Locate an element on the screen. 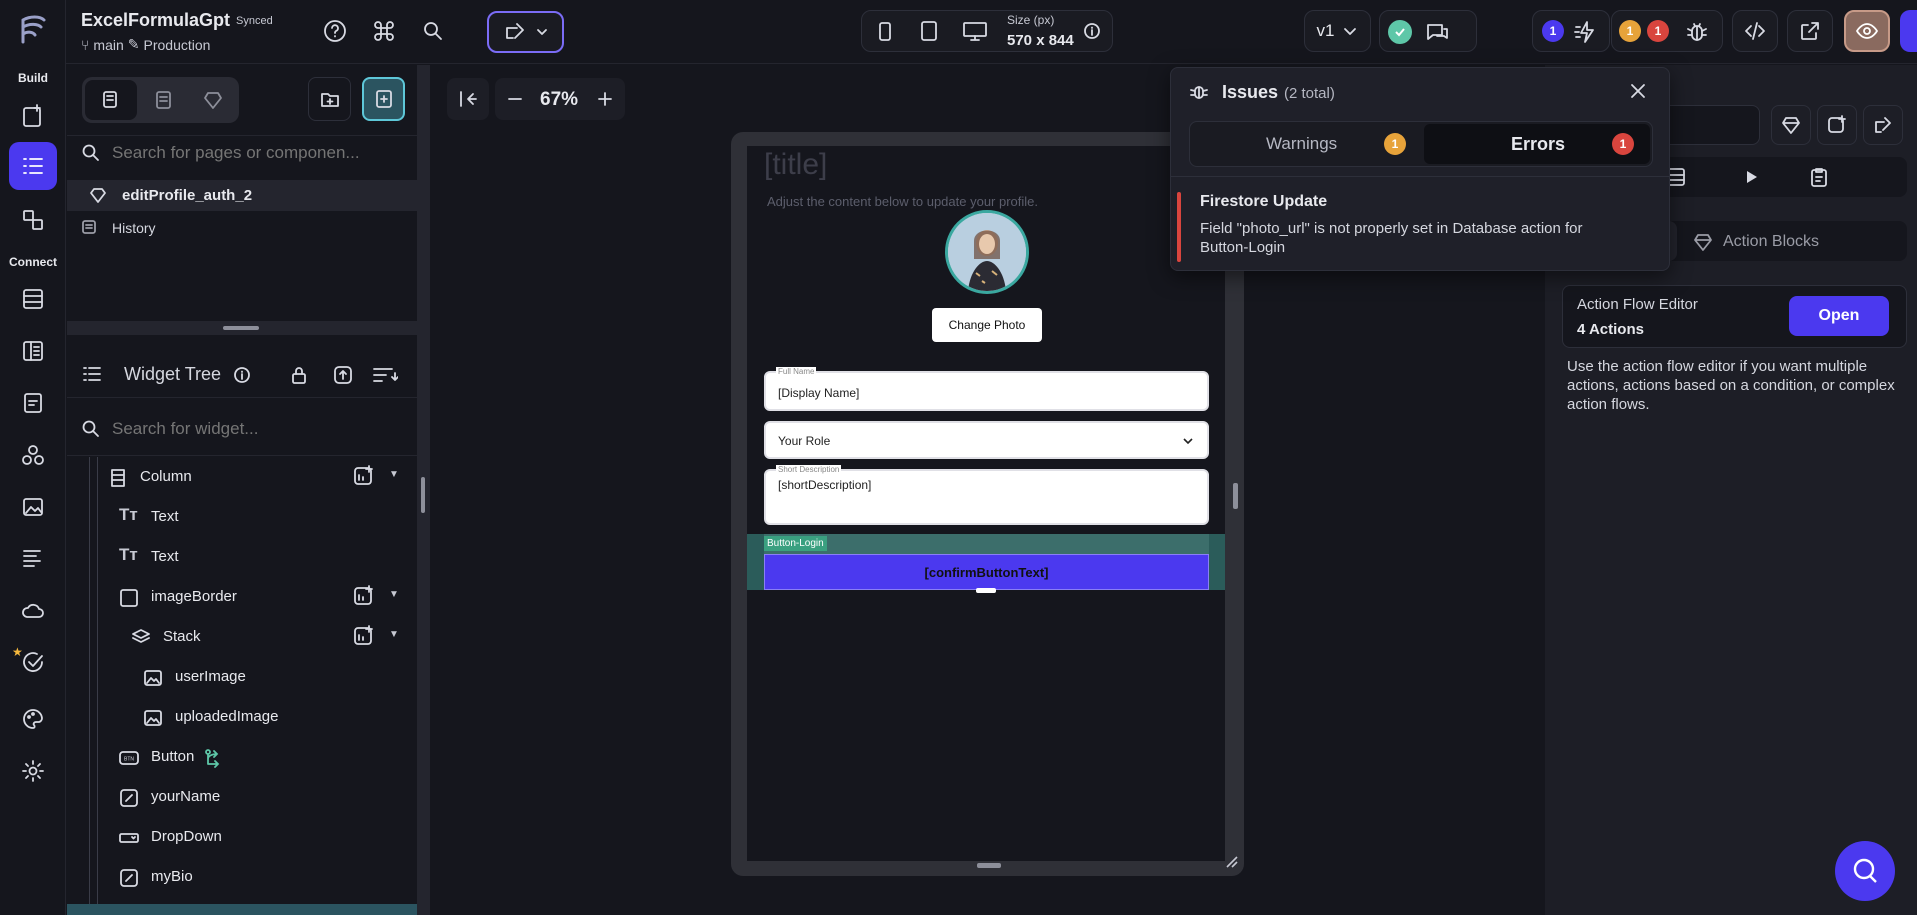 The width and height of the screenshot is (1917, 915). rail-theme-button is located at coordinates (33, 719).